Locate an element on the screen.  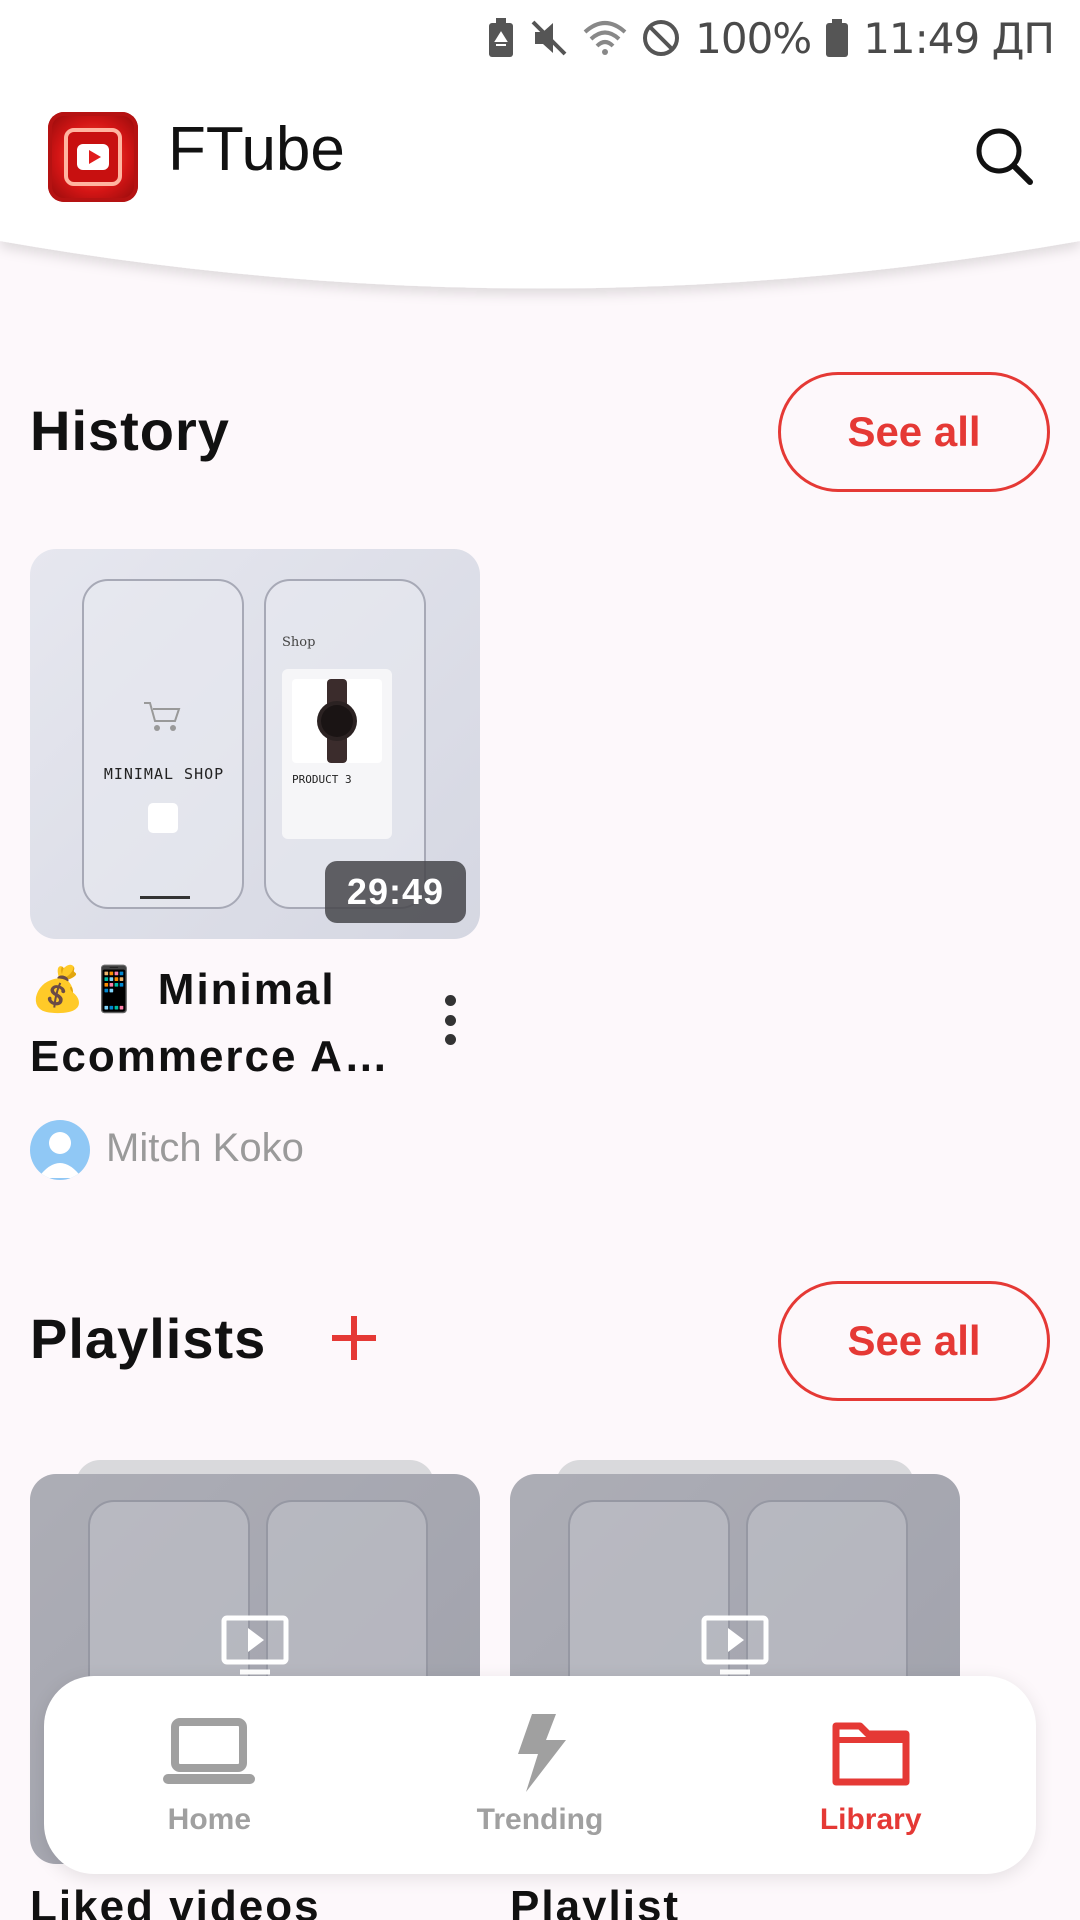
home-indicator is located at coordinates (165, 897).